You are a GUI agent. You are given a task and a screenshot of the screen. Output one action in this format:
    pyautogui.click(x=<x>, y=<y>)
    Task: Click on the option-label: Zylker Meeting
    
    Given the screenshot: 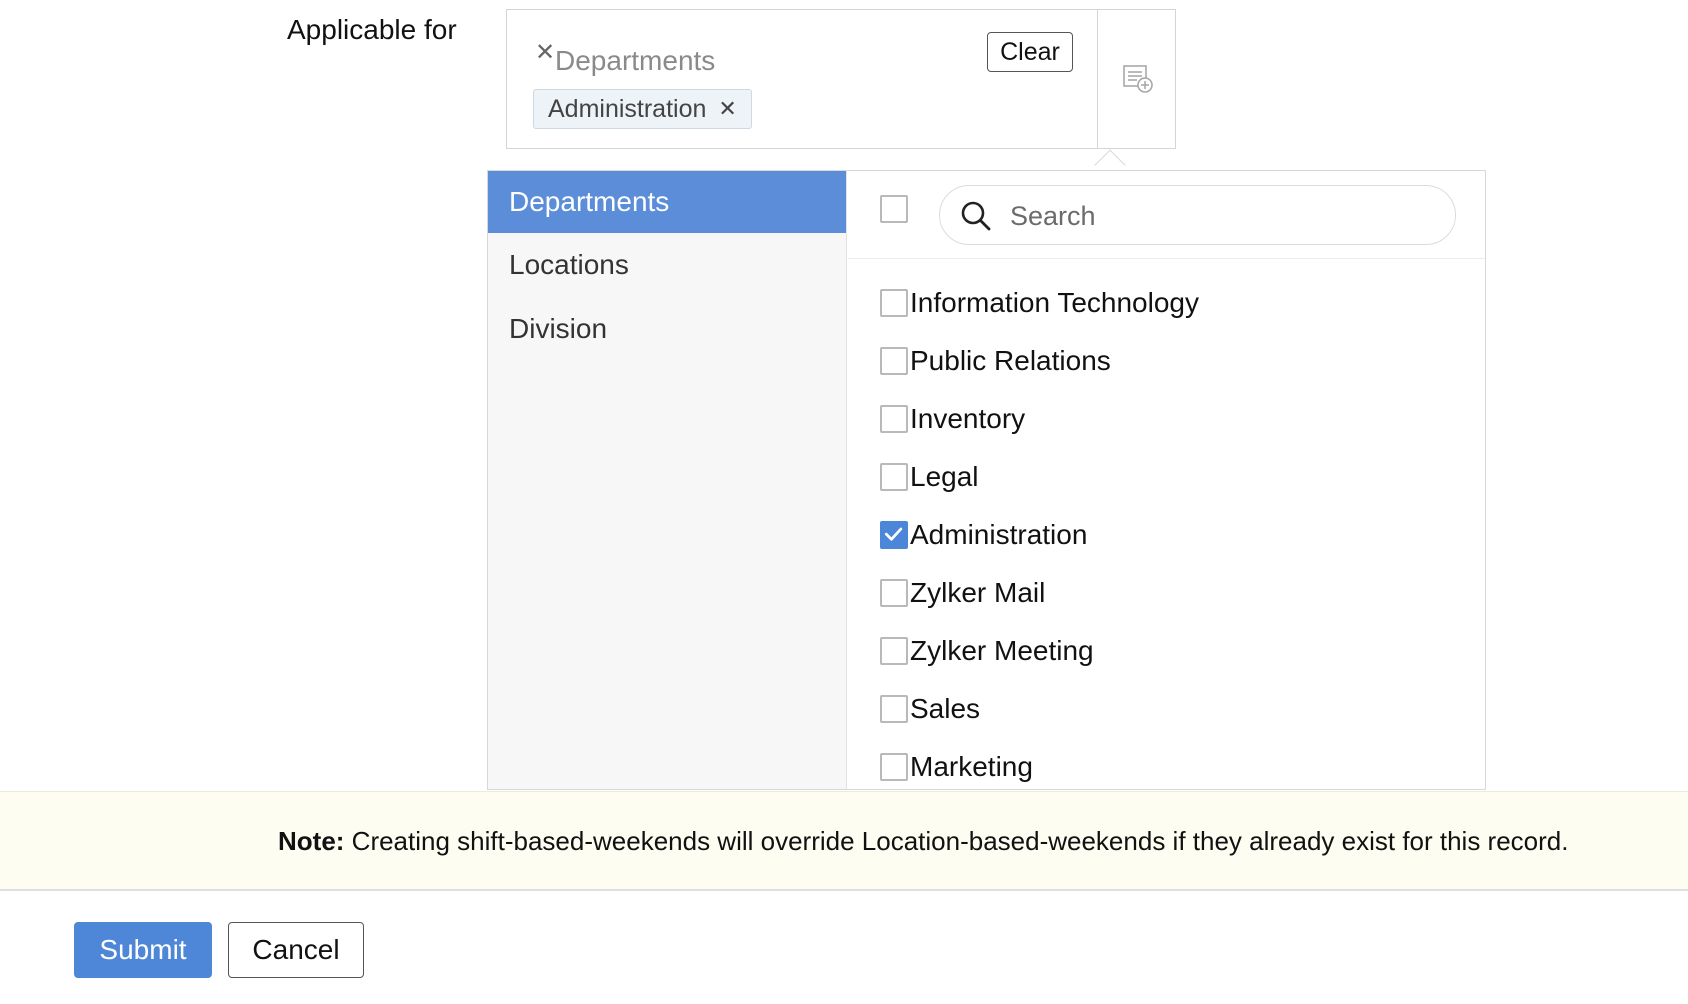 What is the action you would take?
    pyautogui.click(x=1002, y=650)
    